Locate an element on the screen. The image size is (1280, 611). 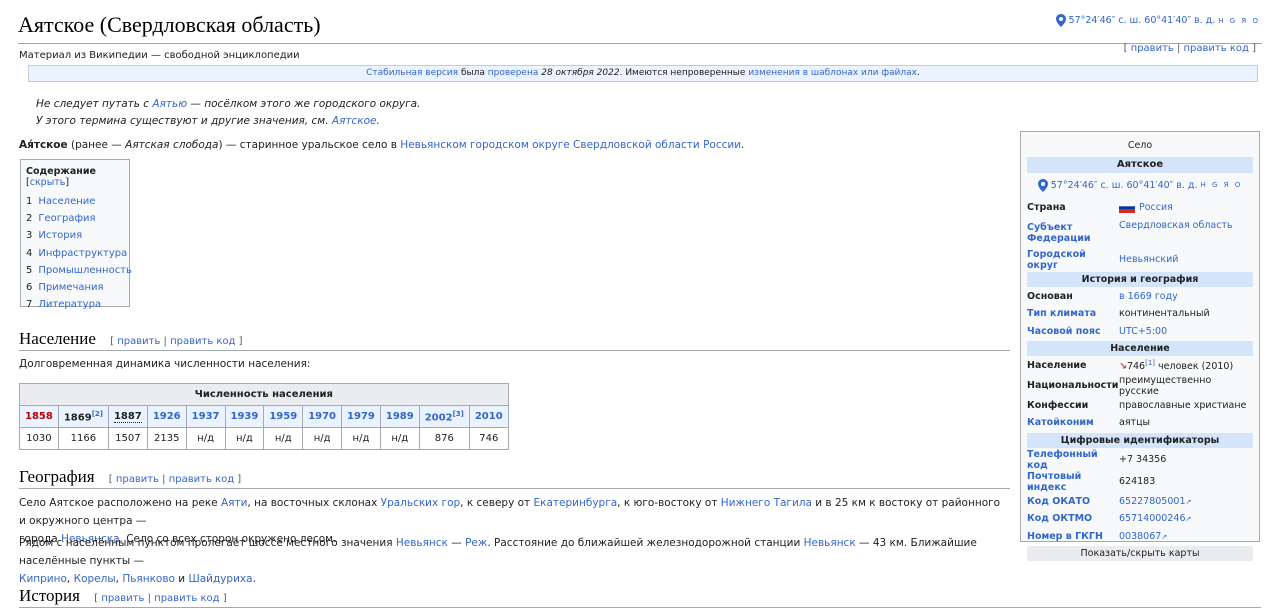
toc-item: 6 Примечания is located at coordinates (75, 287).